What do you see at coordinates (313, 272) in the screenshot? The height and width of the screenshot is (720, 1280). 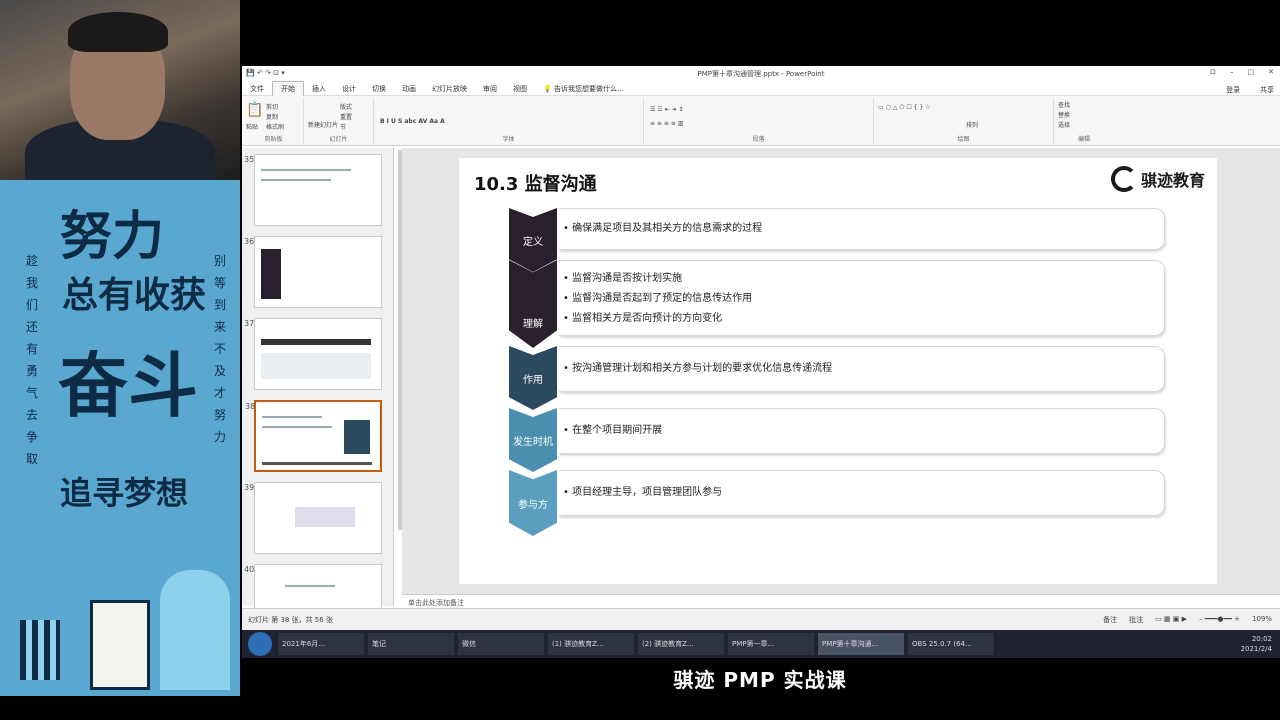 I see `slide-thumbnail: 36` at bounding box center [313, 272].